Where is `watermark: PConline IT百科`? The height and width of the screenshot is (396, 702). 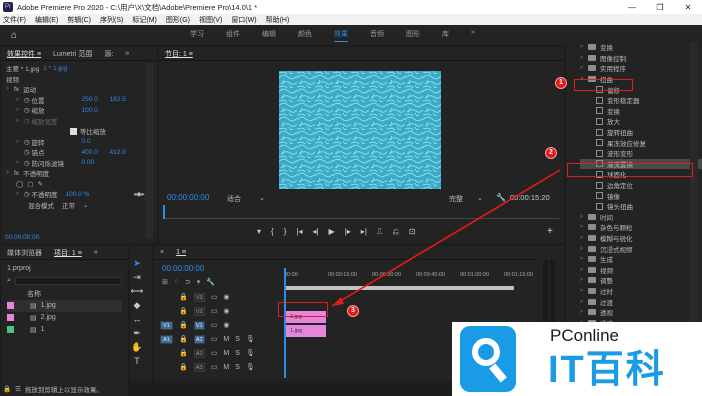
watermark: PConline IT百科 is located at coordinates (577, 359).